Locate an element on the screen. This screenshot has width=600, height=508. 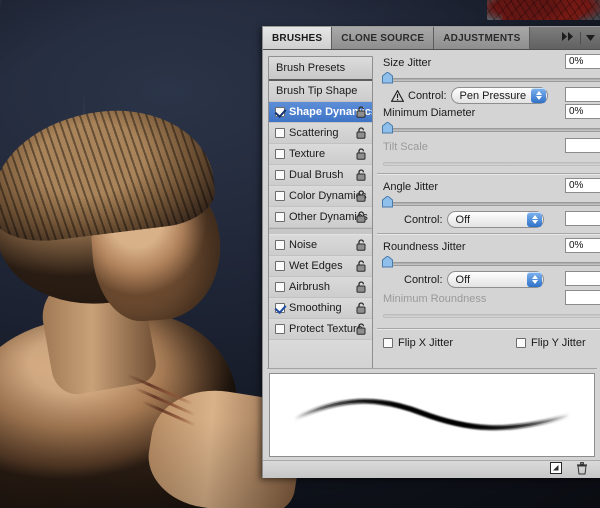
minimum-diameter-slider is located at coordinates (491, 128).